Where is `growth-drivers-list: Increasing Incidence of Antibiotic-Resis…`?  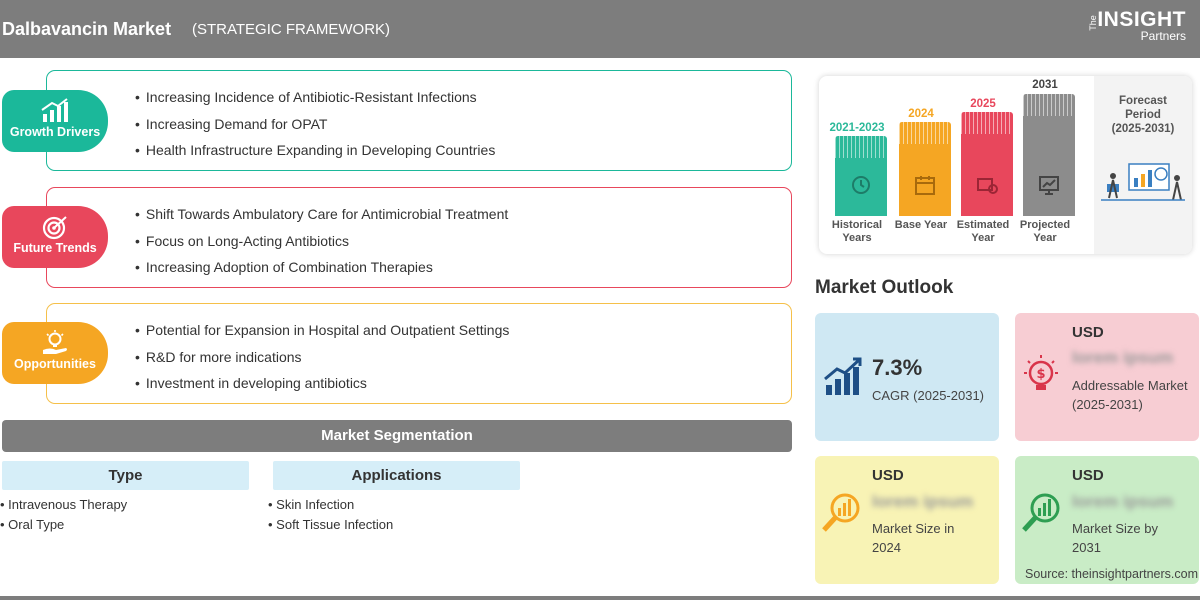
growth-drivers-list: Increasing Incidence of Antibiotic-Resis… is located at coordinates (315, 124).